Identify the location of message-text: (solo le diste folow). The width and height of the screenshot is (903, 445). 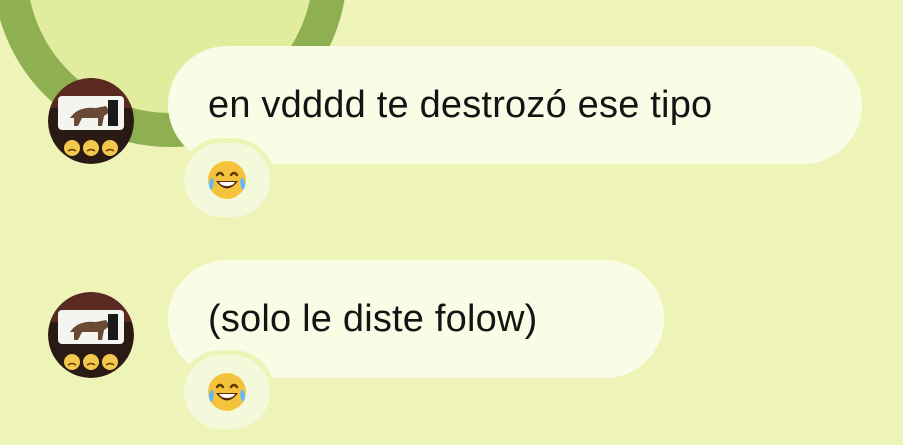
(373, 318).